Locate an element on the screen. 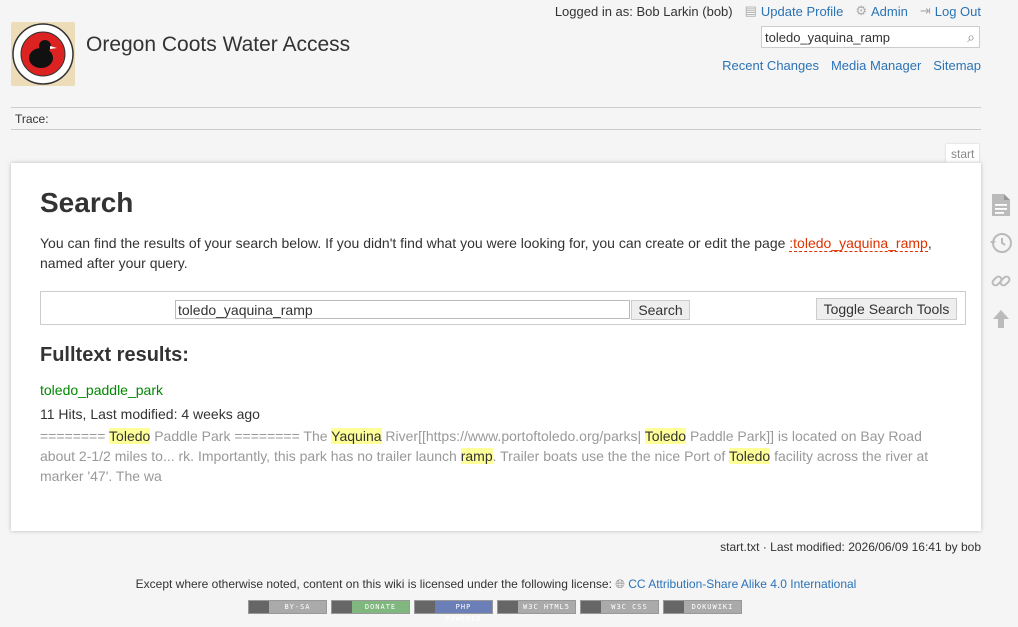 The width and height of the screenshot is (1018, 627). recent-changes-link: Recent Changes is located at coordinates (770, 65).